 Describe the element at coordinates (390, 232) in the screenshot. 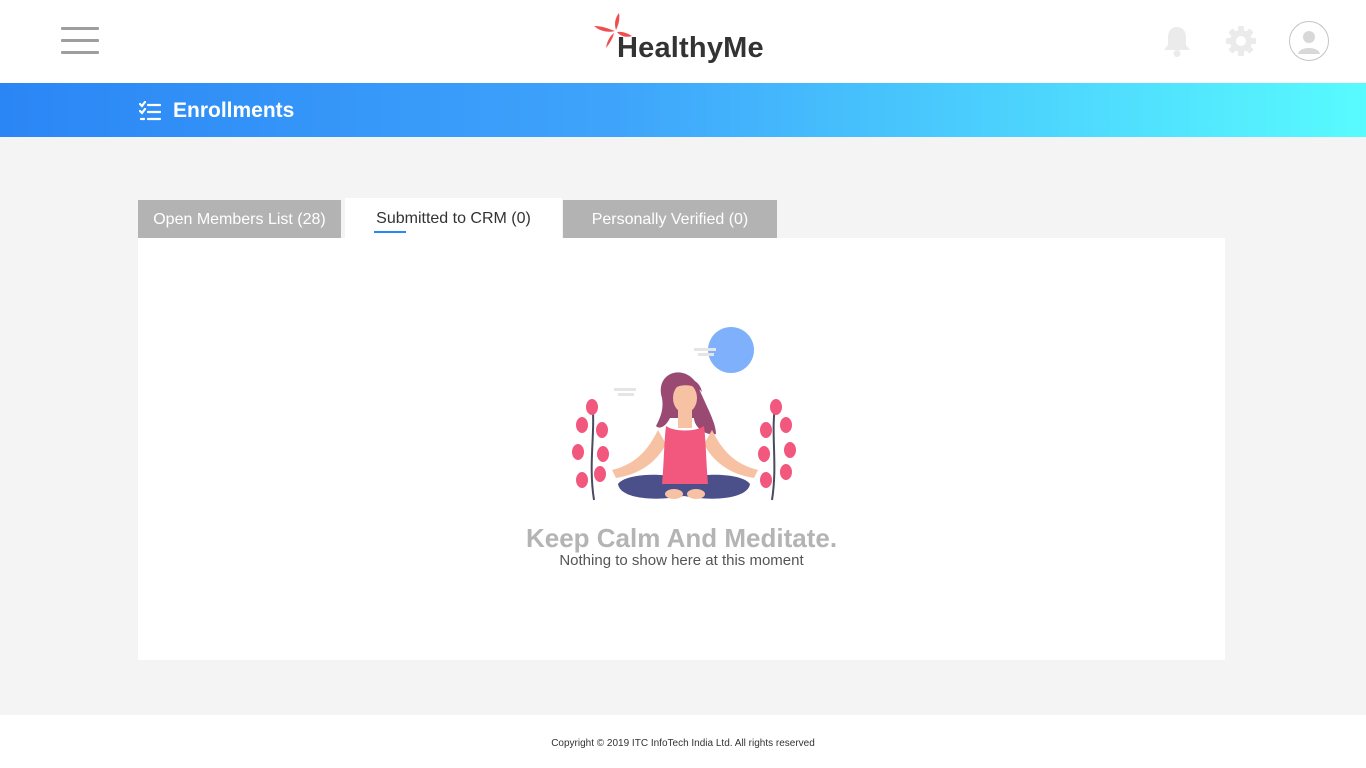

I see `active-tab-indicator` at that location.